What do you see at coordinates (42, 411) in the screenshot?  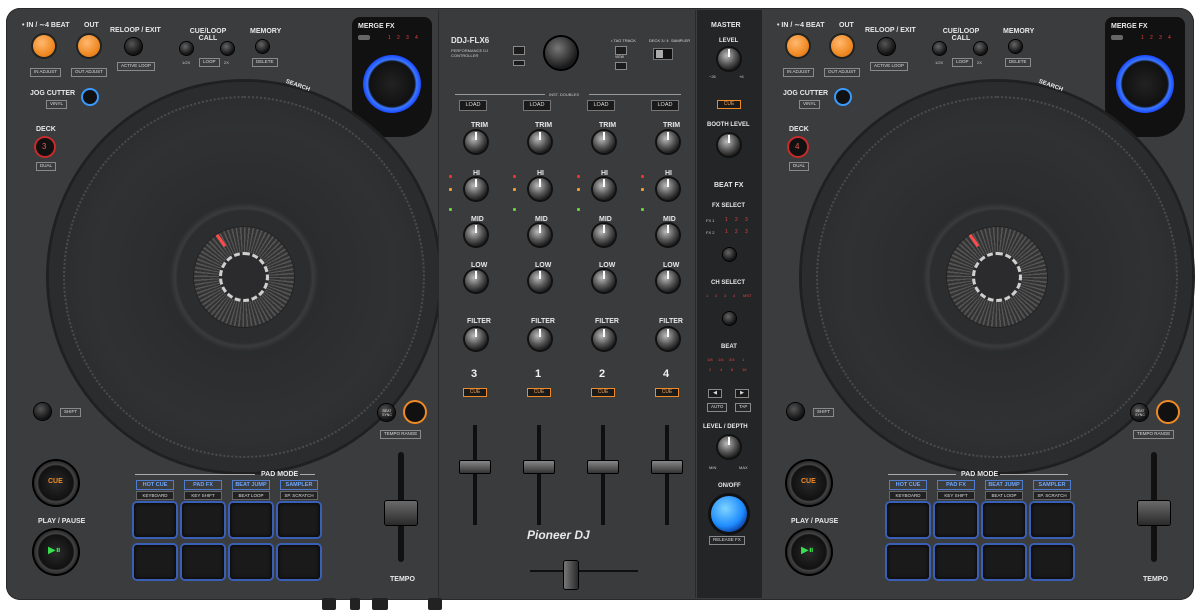 I see `shift-button` at bounding box center [42, 411].